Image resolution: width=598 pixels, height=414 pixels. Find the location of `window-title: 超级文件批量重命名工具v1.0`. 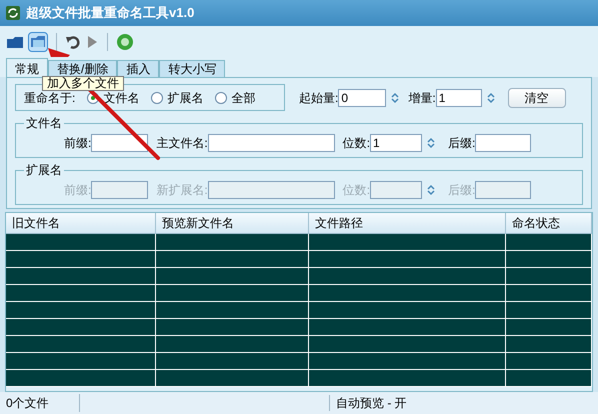

window-title: 超级文件批量重命名工具v1.0 is located at coordinates (110, 13).